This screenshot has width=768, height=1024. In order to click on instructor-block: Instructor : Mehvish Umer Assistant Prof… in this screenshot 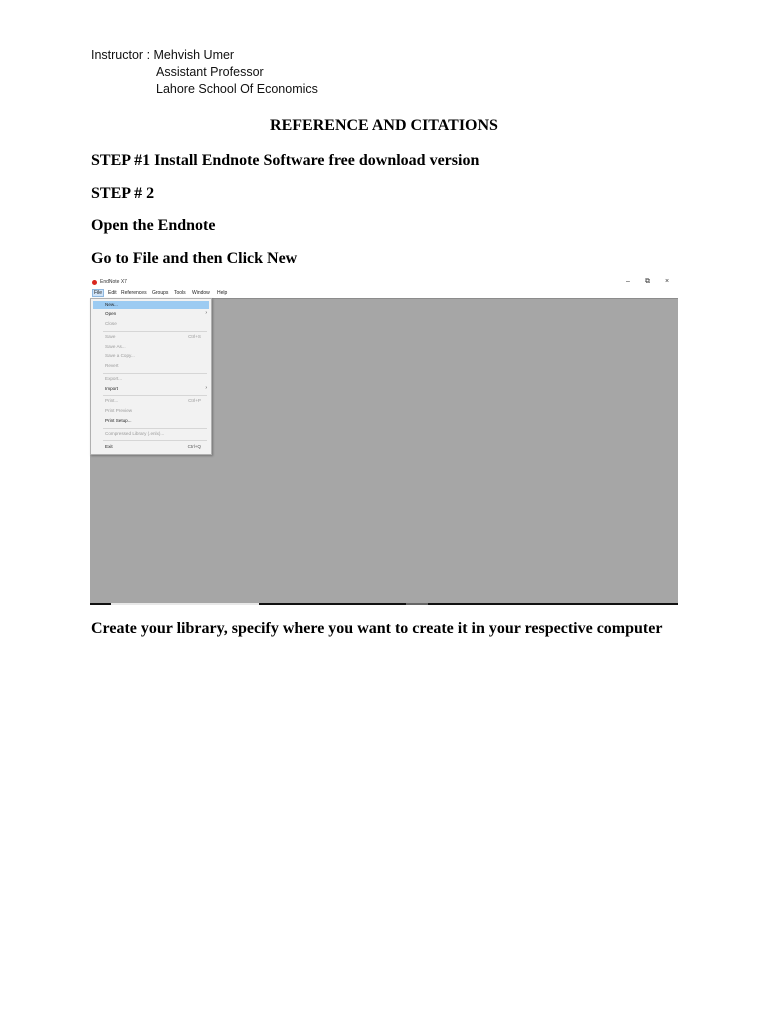, I will do `click(204, 72)`.